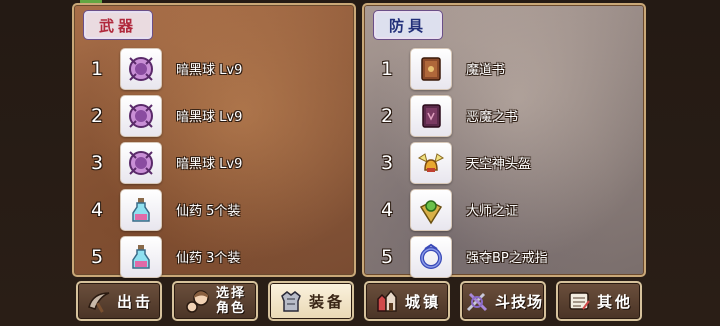  What do you see at coordinates (208, 258) in the screenshot?
I see `item-name: 仙药 3个装` at bounding box center [208, 258].